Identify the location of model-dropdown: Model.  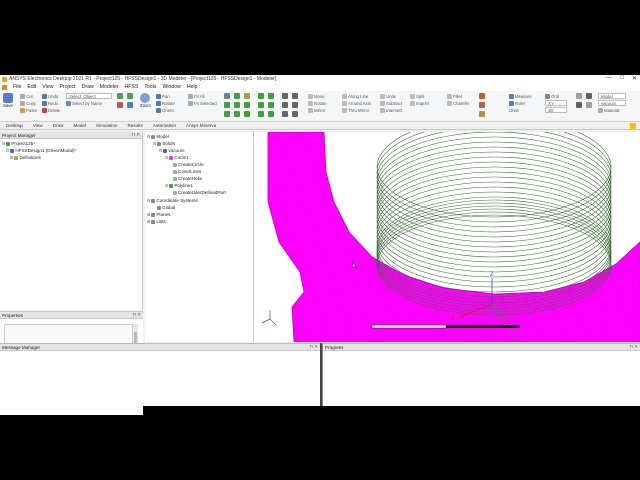
(612, 96).